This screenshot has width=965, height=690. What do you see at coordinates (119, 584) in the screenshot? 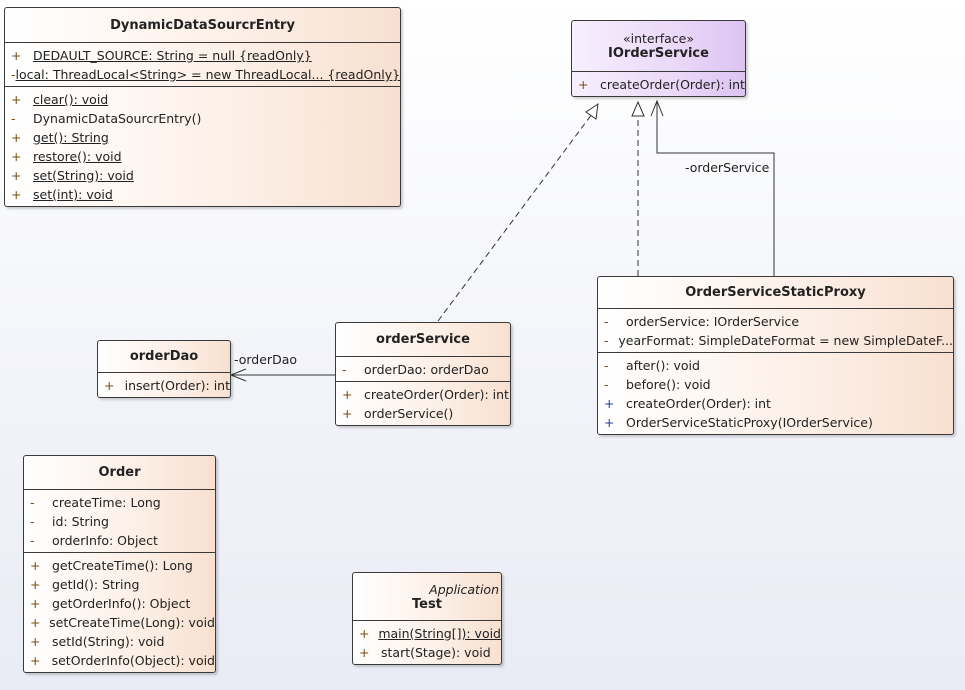
I see `method-row: + getId(): String` at bounding box center [119, 584].